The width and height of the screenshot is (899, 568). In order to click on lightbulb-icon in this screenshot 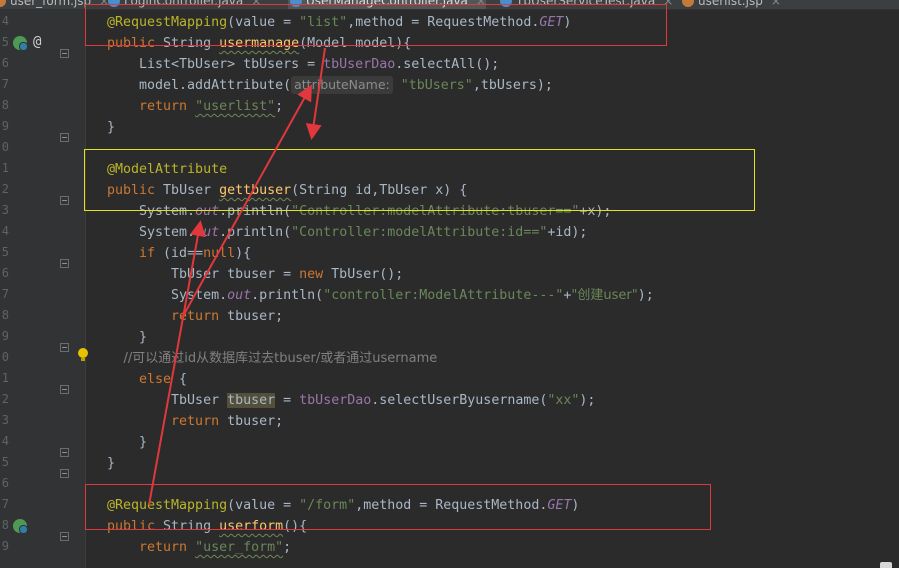, I will do `click(83, 354)`.